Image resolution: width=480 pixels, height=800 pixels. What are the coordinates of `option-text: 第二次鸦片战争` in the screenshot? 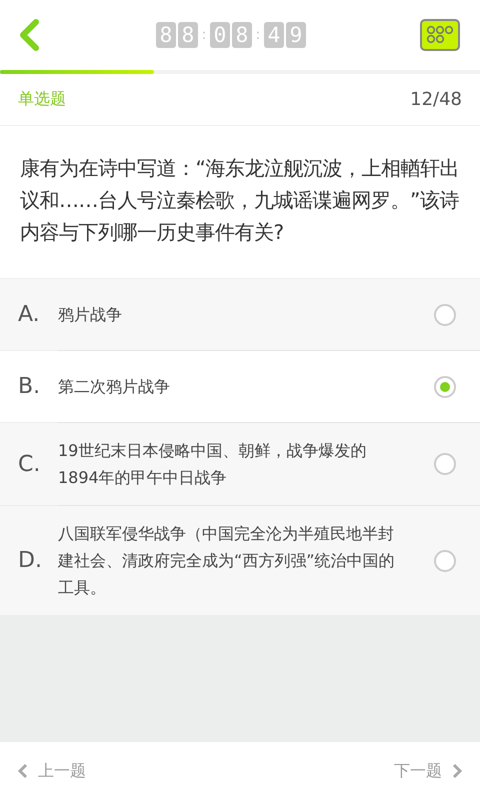 It's located at (114, 387).